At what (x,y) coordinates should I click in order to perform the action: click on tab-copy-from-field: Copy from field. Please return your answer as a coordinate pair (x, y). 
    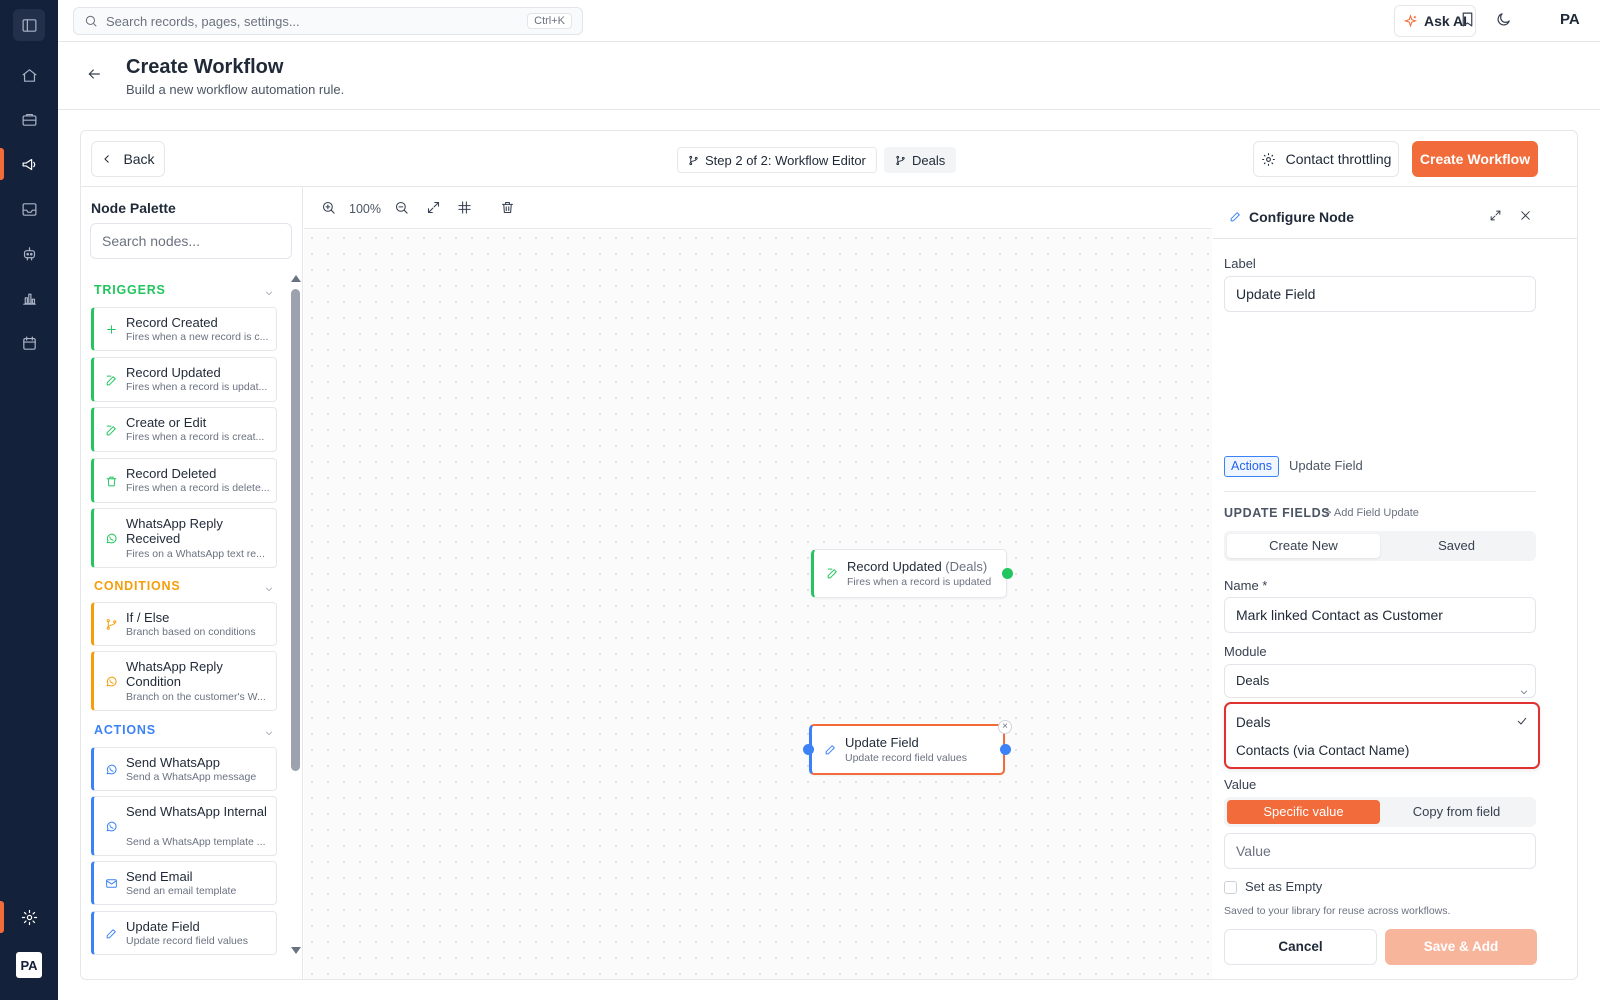
    Looking at the image, I should click on (1456, 812).